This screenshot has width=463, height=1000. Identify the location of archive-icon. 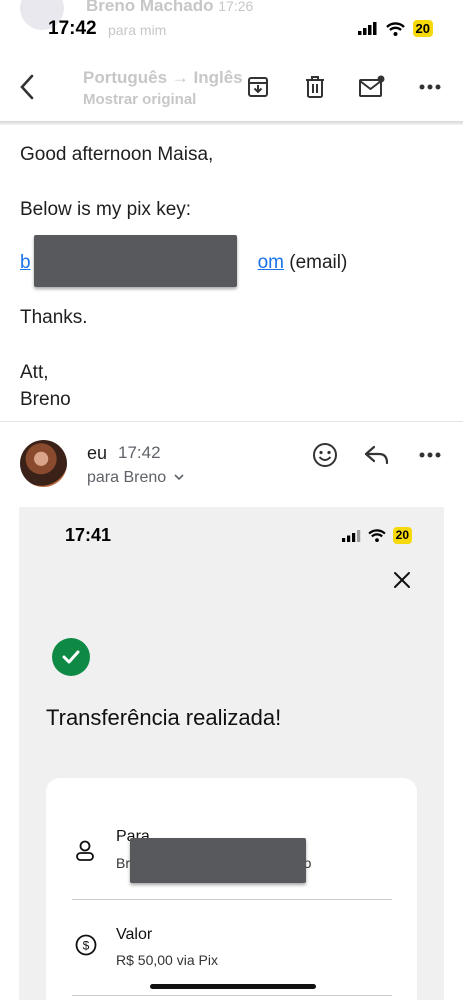
(258, 87).